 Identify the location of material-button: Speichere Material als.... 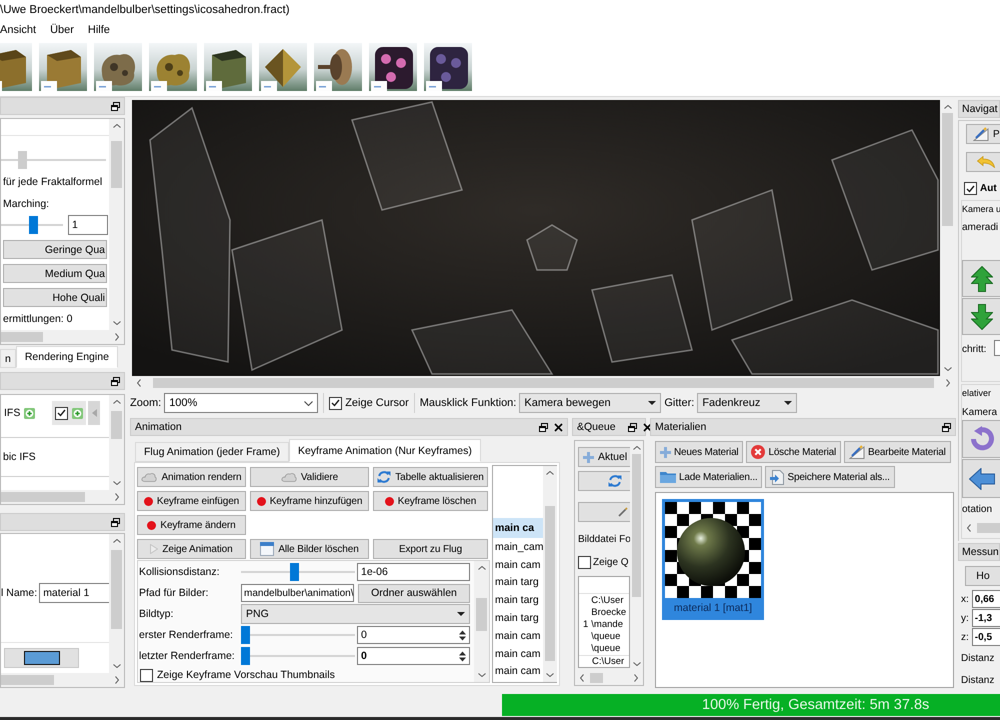
(830, 477).